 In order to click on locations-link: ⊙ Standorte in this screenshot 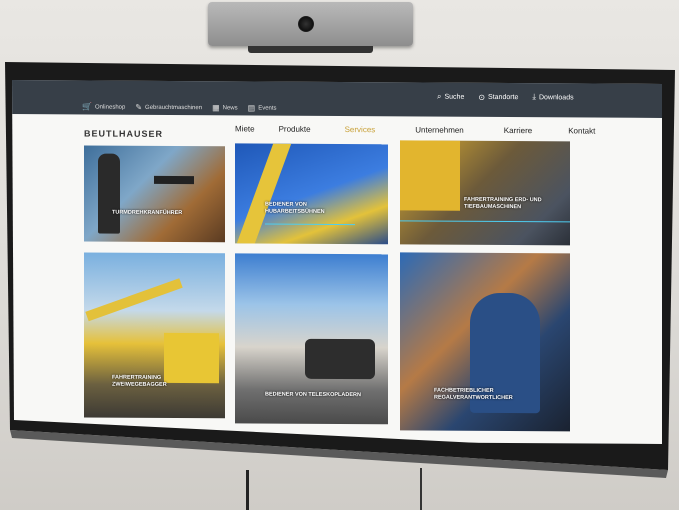, I will do `click(498, 97)`.